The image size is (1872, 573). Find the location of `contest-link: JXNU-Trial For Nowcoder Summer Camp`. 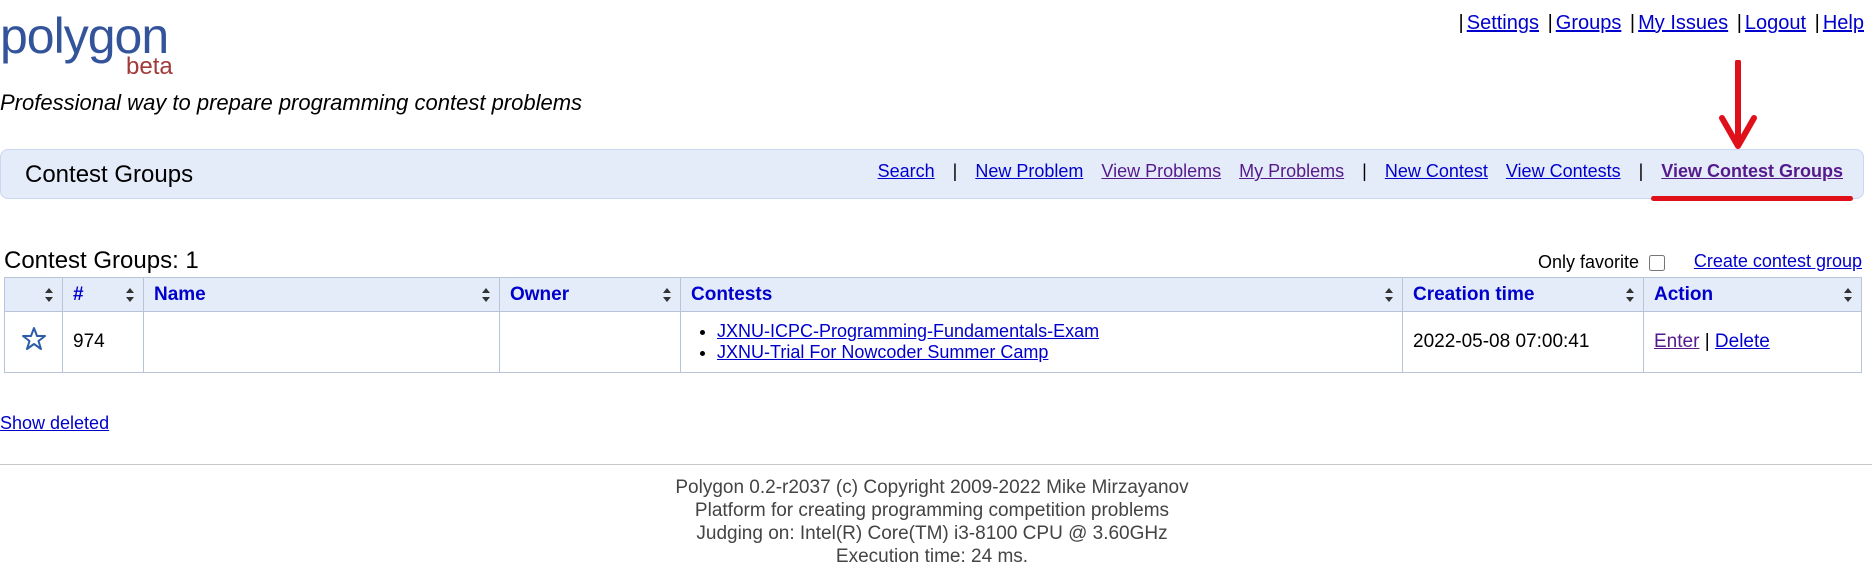

contest-link: JXNU-Trial For Nowcoder Summer Camp is located at coordinates (882, 352).